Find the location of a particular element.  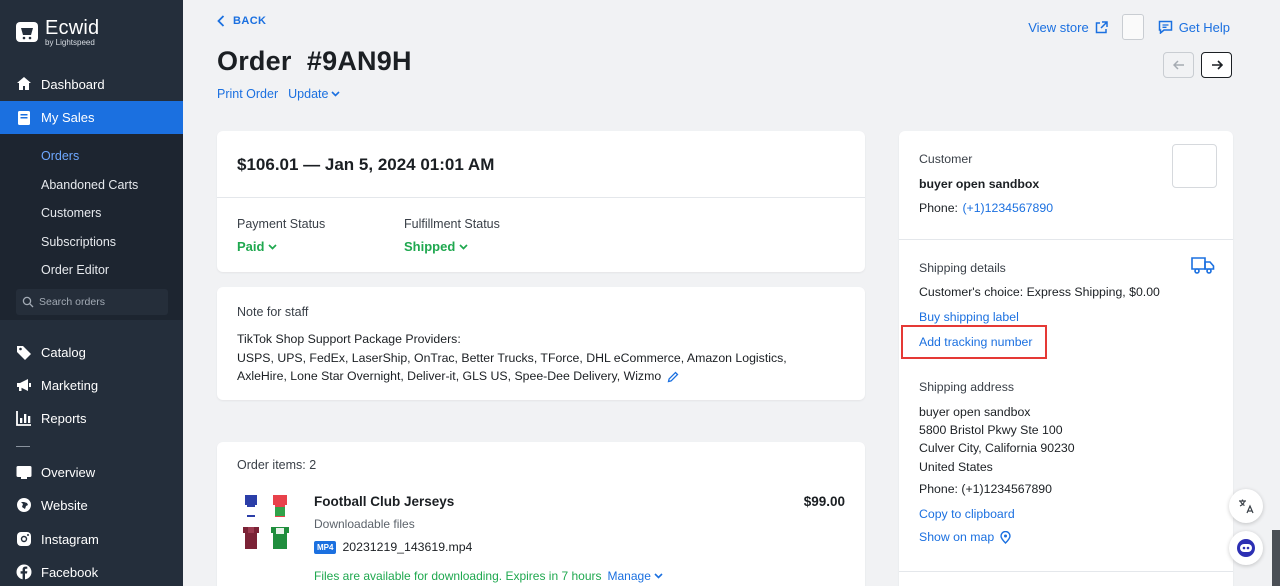

address-line-2: Culver City, California 90230 is located at coordinates (997, 448).